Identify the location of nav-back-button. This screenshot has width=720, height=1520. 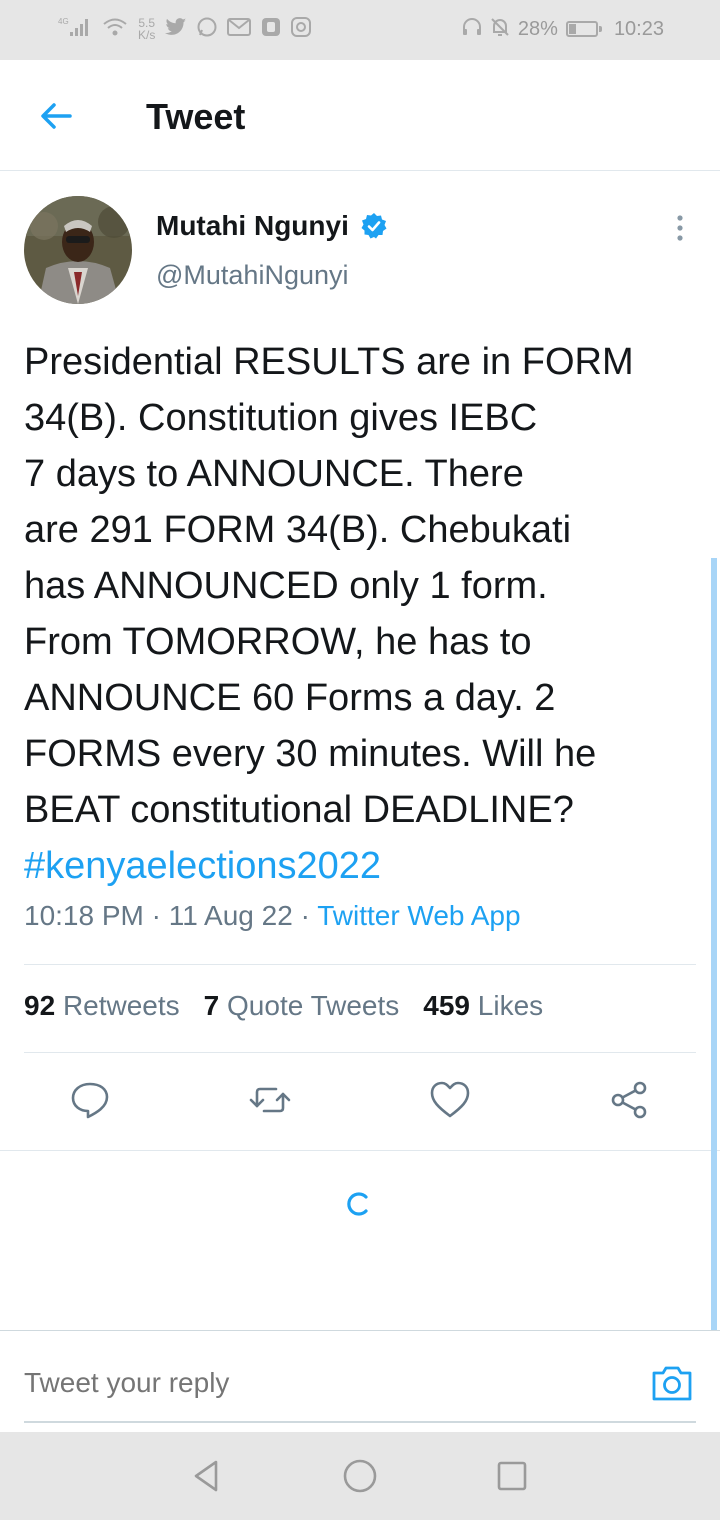
(206, 1476).